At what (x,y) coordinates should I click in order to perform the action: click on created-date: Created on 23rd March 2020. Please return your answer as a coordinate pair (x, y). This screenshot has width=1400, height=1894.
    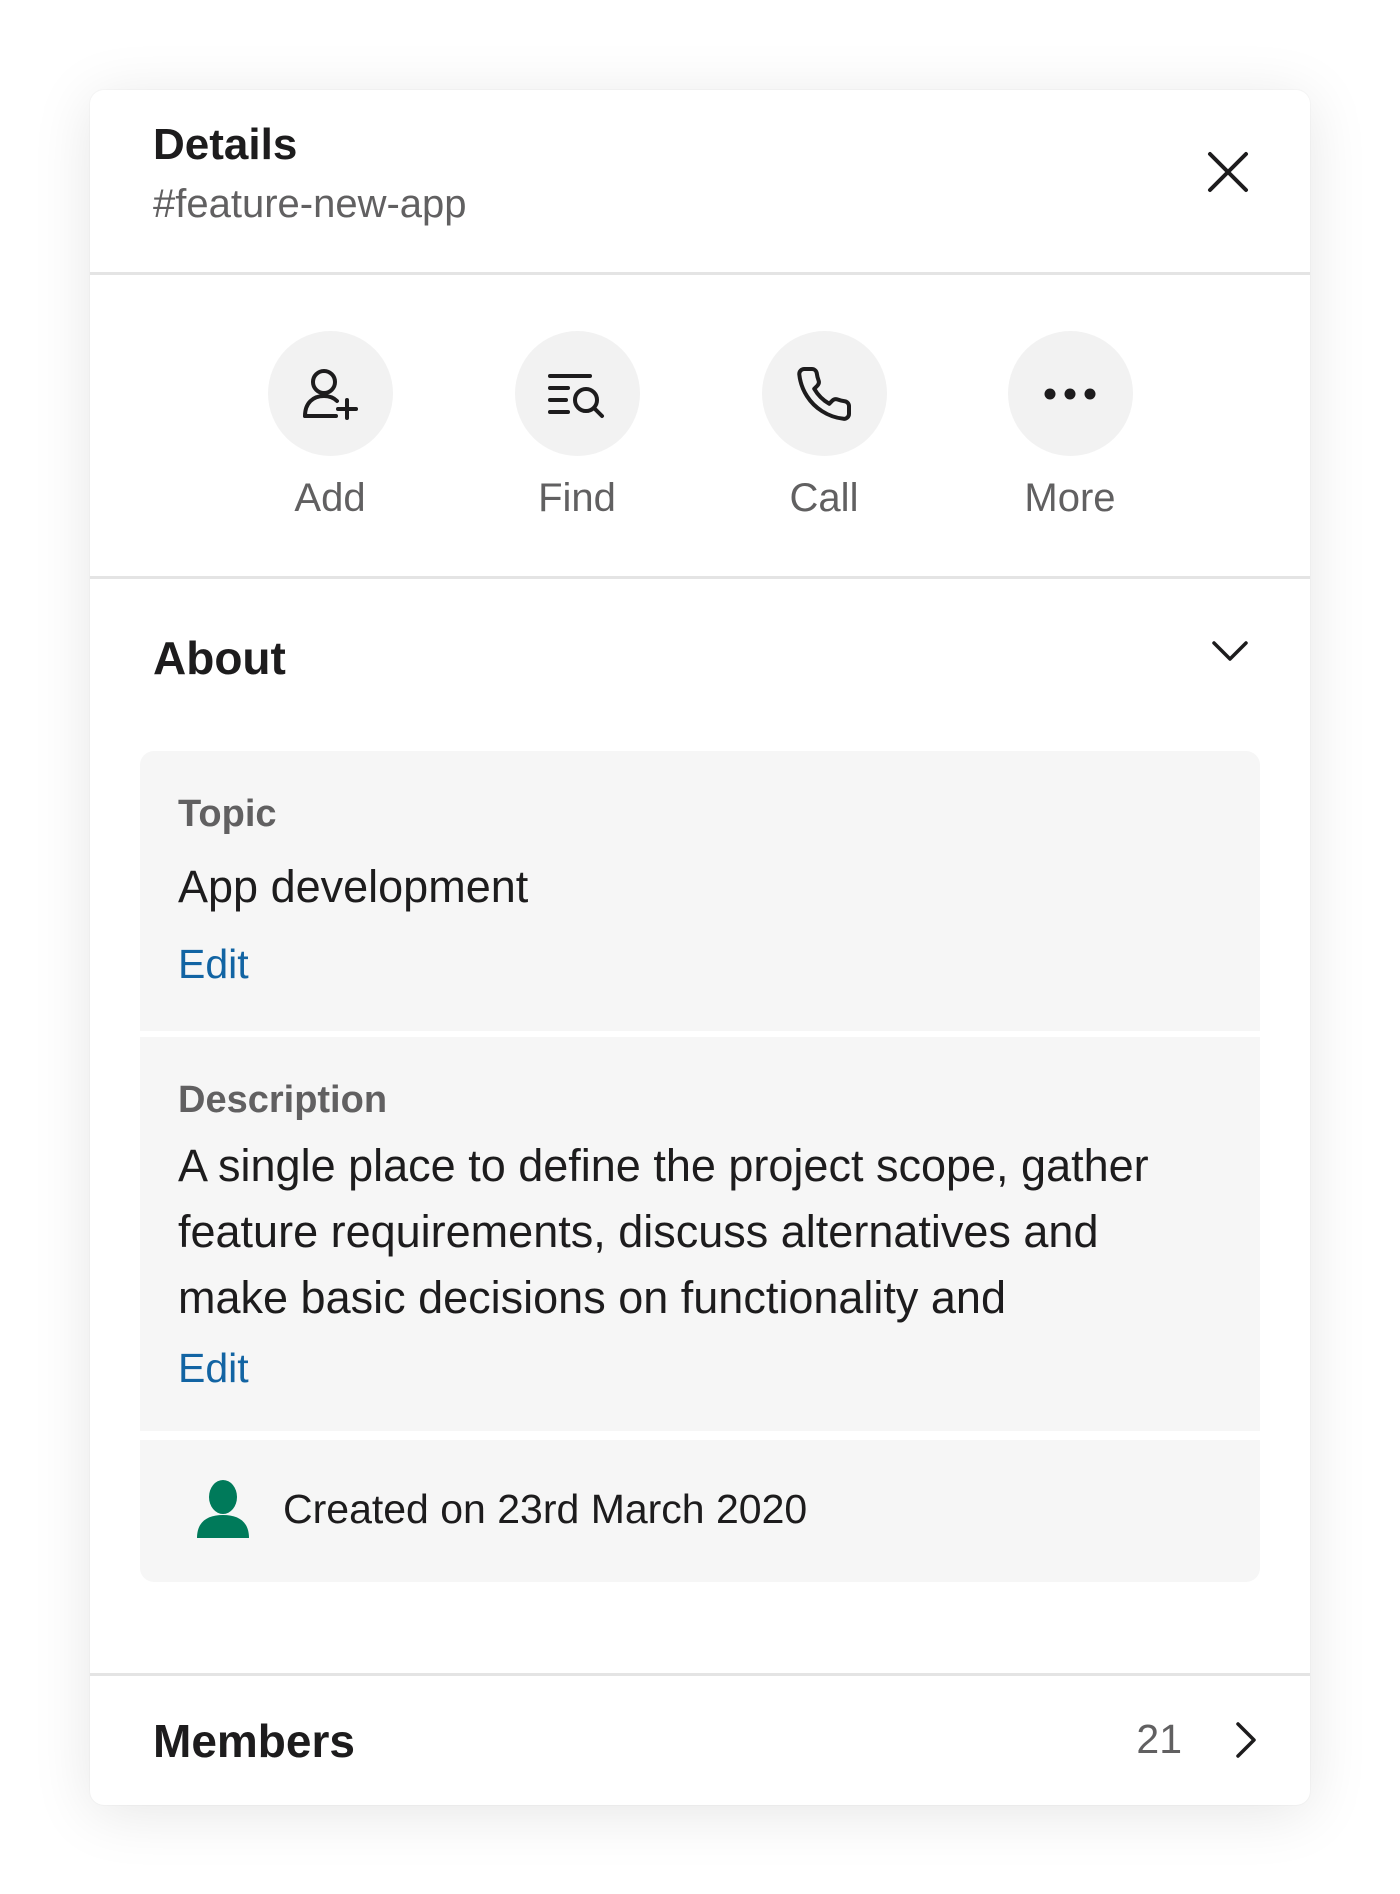
    Looking at the image, I should click on (545, 1509).